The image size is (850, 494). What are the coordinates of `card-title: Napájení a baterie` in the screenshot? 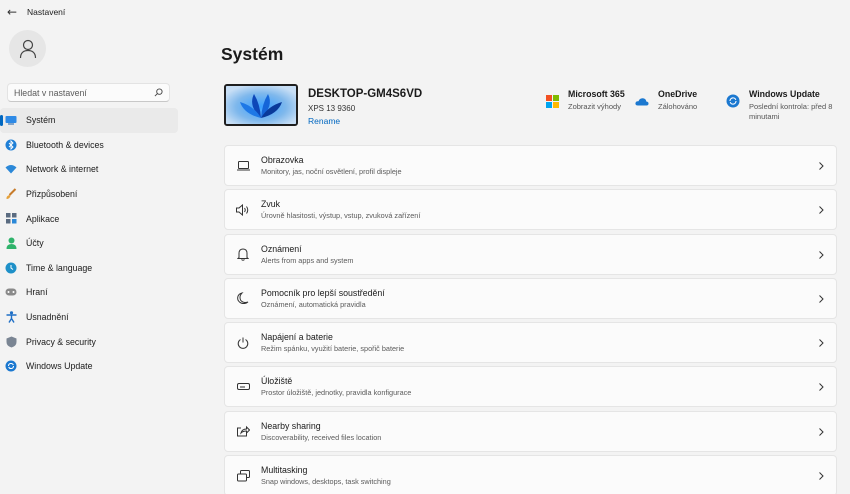 It's located at (297, 337).